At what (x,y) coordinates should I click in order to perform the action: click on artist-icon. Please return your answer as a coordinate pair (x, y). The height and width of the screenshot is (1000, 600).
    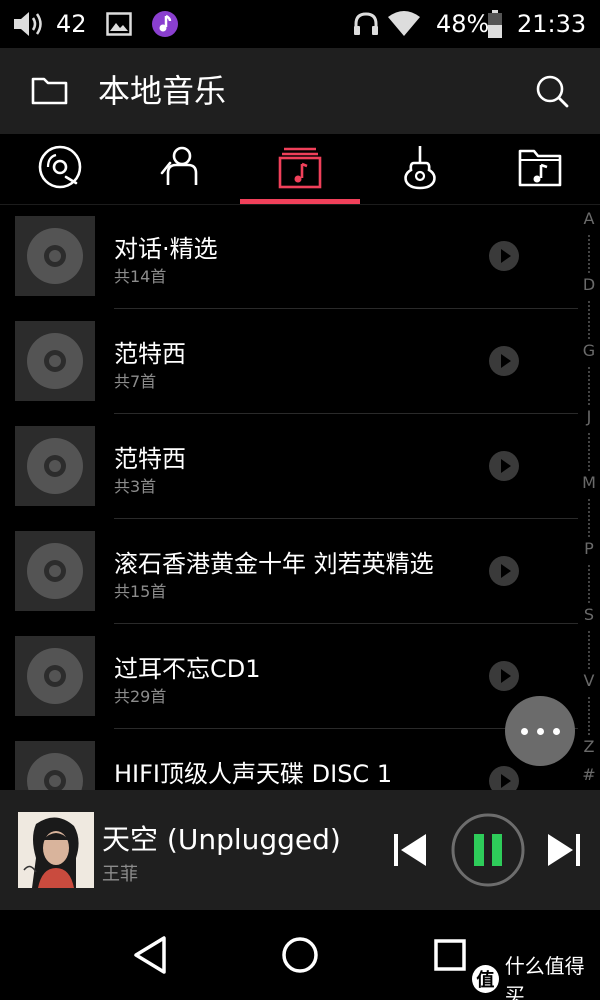
    Looking at the image, I should click on (180, 169).